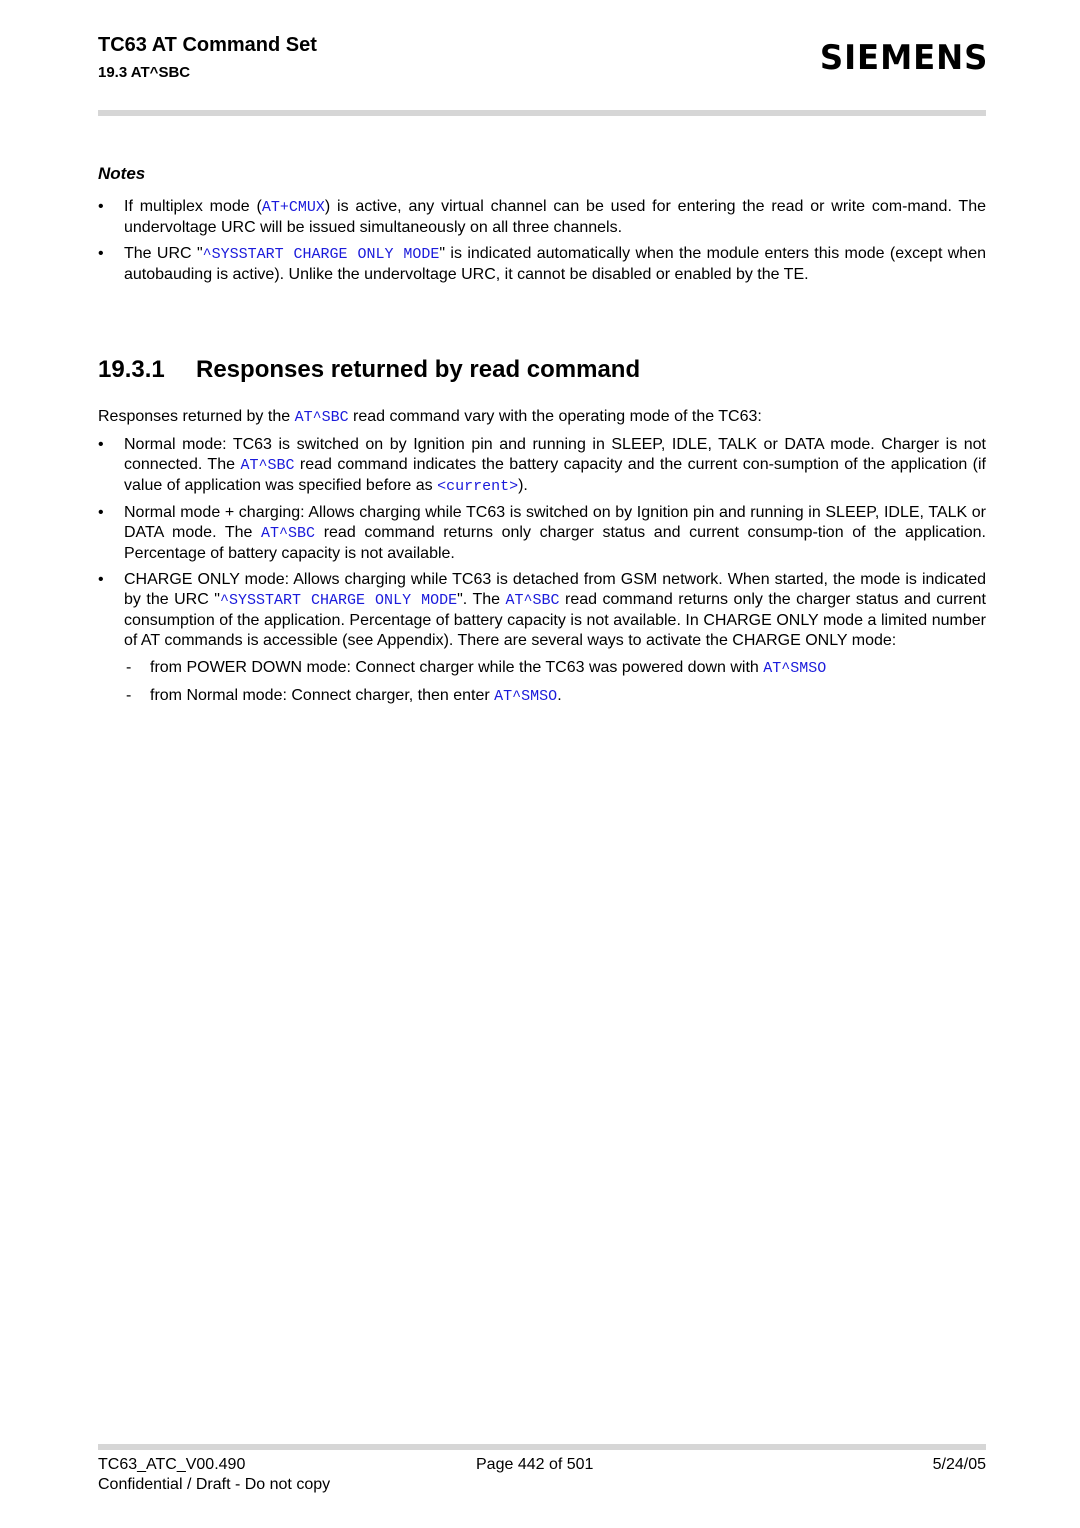 The image size is (1080, 1528). I want to click on text: Responses returned by the, so click(196, 416).